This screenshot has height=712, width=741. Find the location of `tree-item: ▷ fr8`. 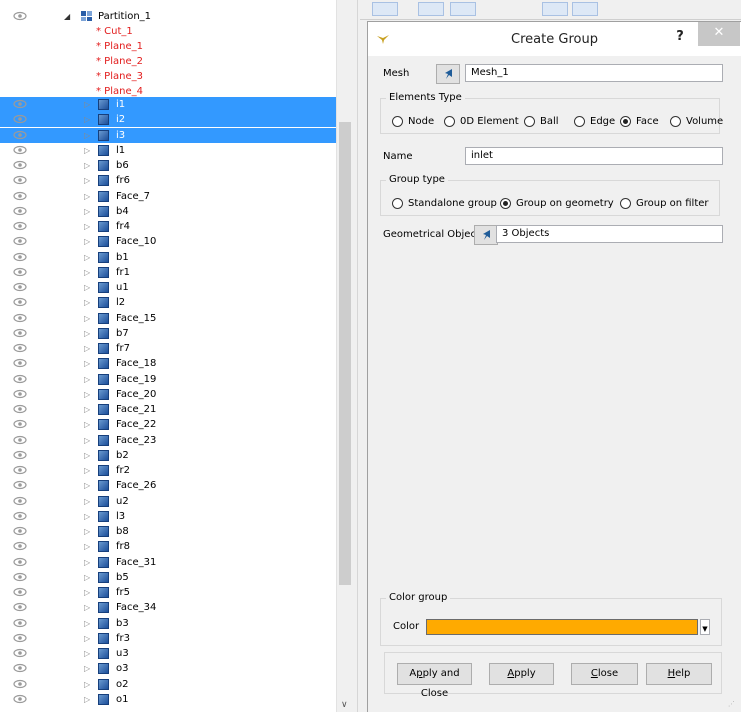

tree-item: ▷ fr8 is located at coordinates (168, 546).